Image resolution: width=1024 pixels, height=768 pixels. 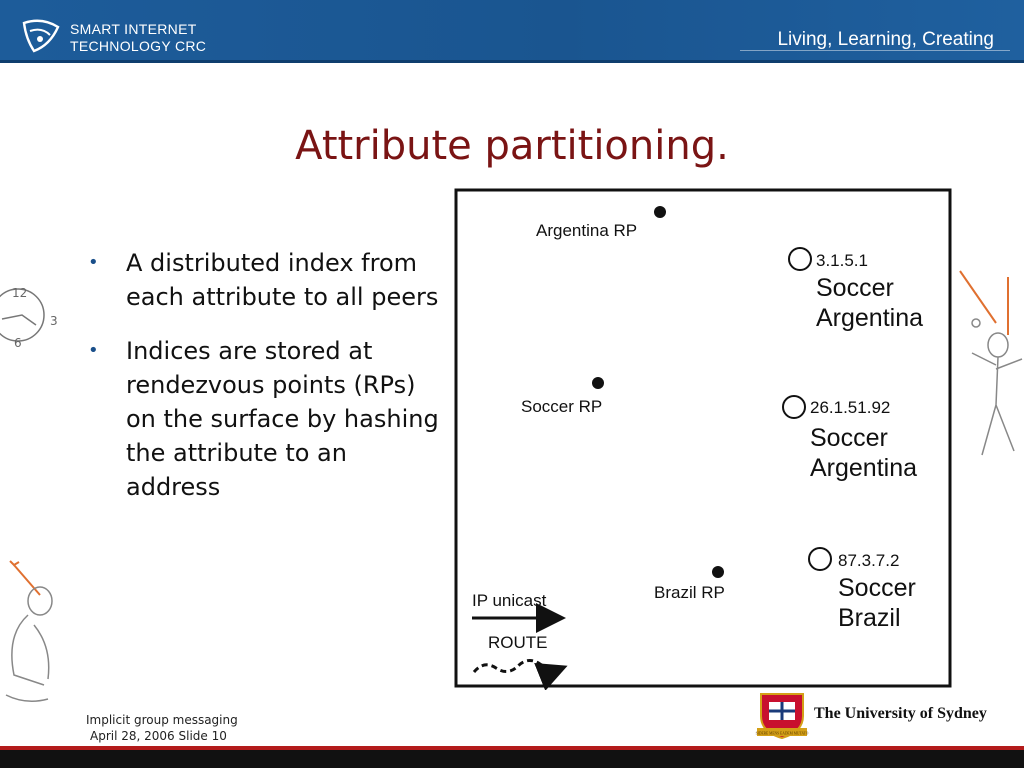 I want to click on rp-label-argentina: Argentina RP, so click(x=586, y=230).